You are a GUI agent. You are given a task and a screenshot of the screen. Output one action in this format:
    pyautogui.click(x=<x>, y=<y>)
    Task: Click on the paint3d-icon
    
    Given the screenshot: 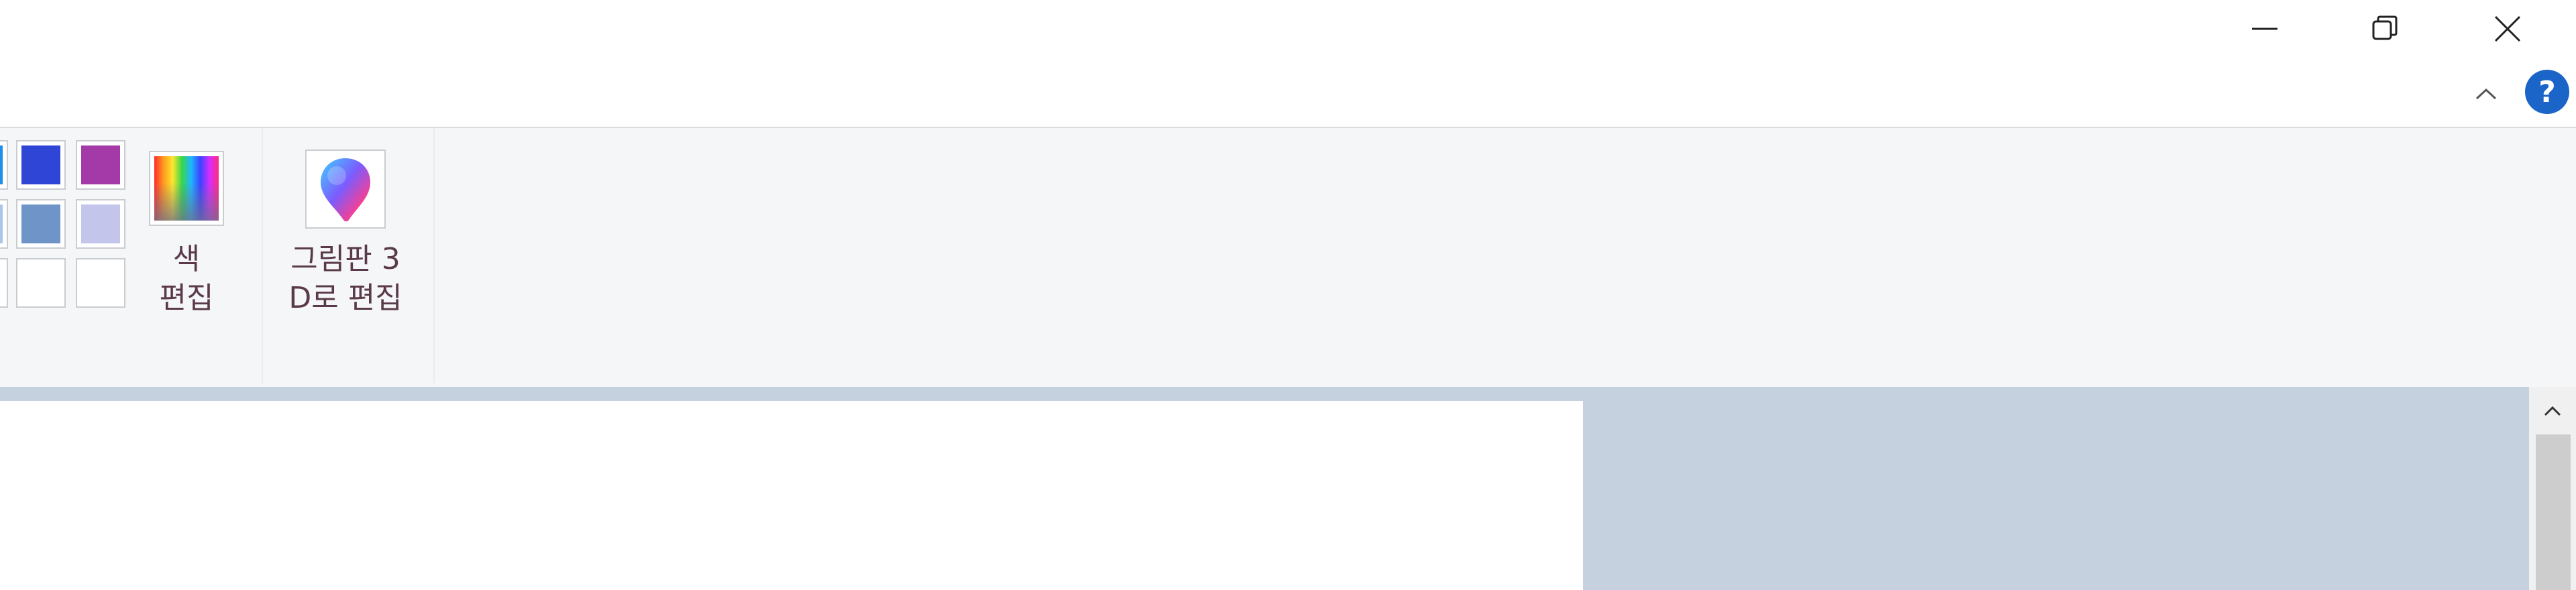 What is the action you would take?
    pyautogui.click(x=345, y=190)
    